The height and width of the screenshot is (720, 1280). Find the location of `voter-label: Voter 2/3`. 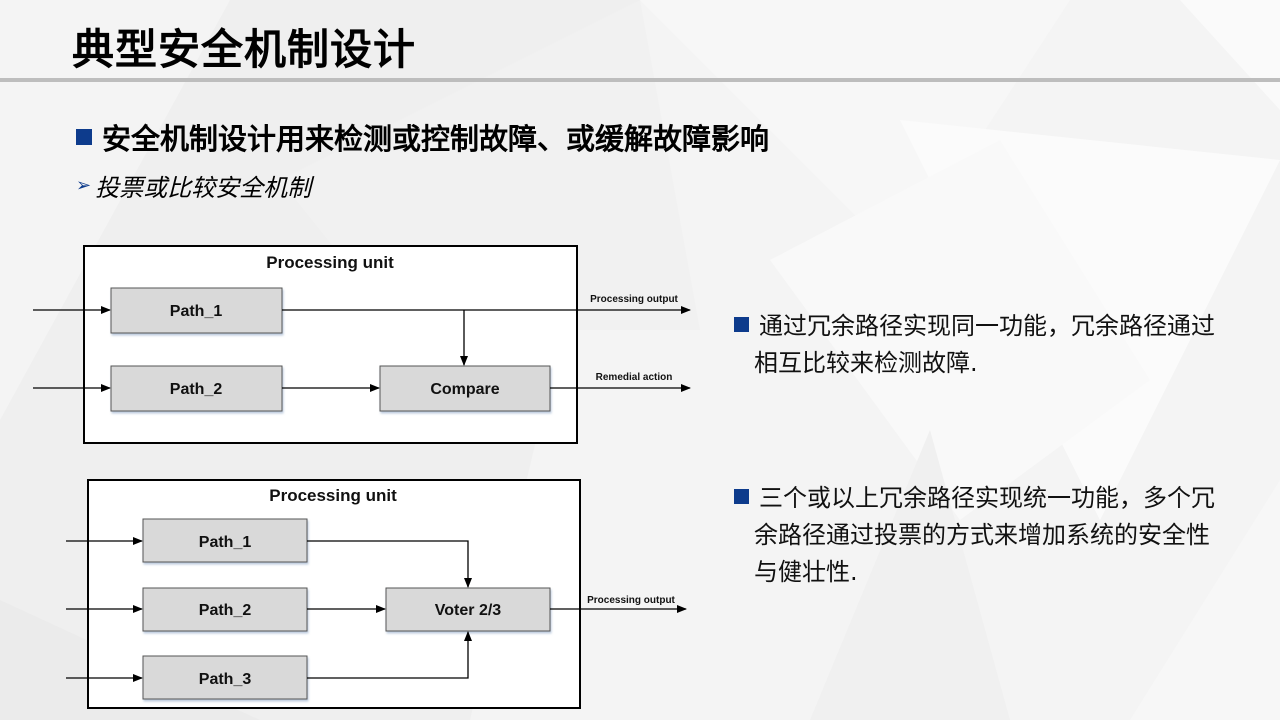

voter-label: Voter 2/3 is located at coordinates (468, 610).